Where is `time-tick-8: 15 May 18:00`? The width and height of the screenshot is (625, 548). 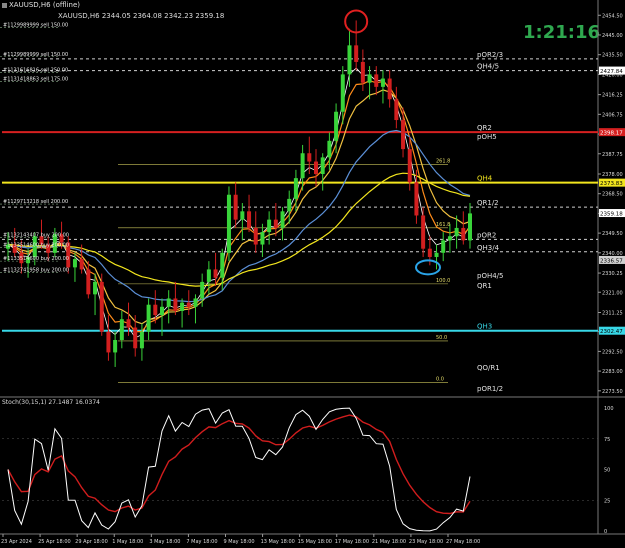
time-tick-8: 15 May 18:00 is located at coordinates (315, 542).